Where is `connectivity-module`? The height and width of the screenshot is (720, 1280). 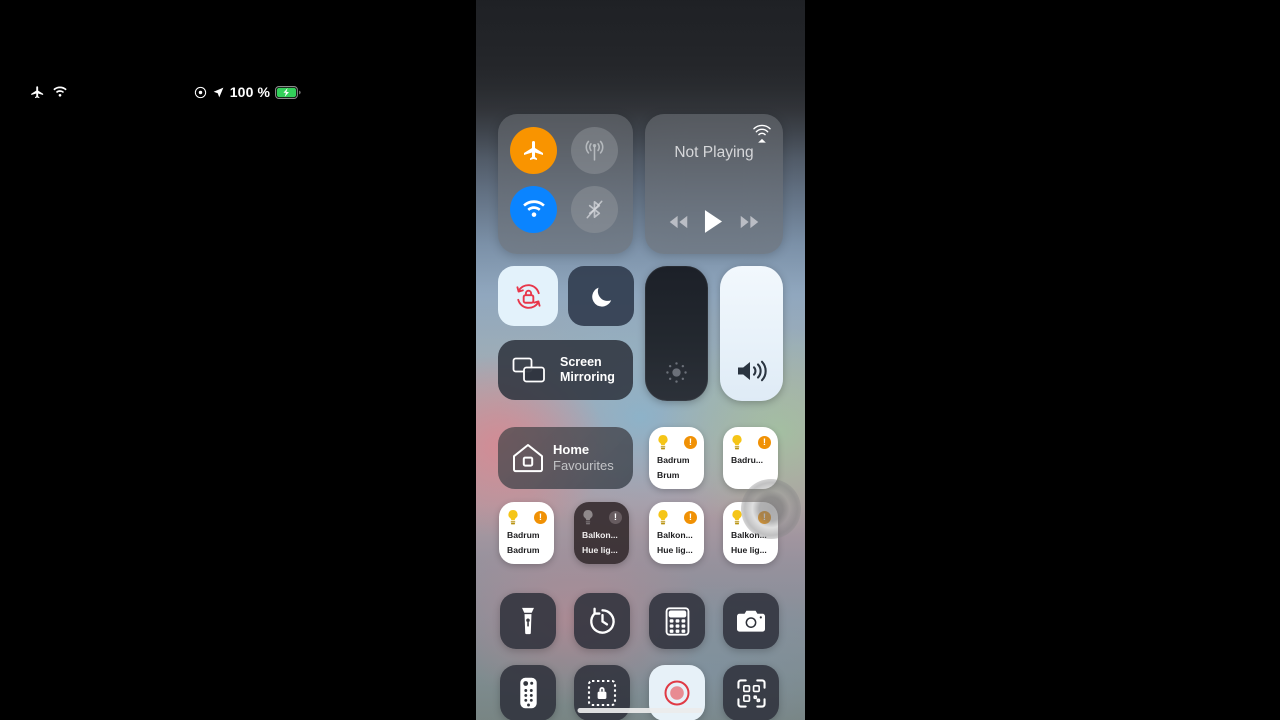 connectivity-module is located at coordinates (565, 184).